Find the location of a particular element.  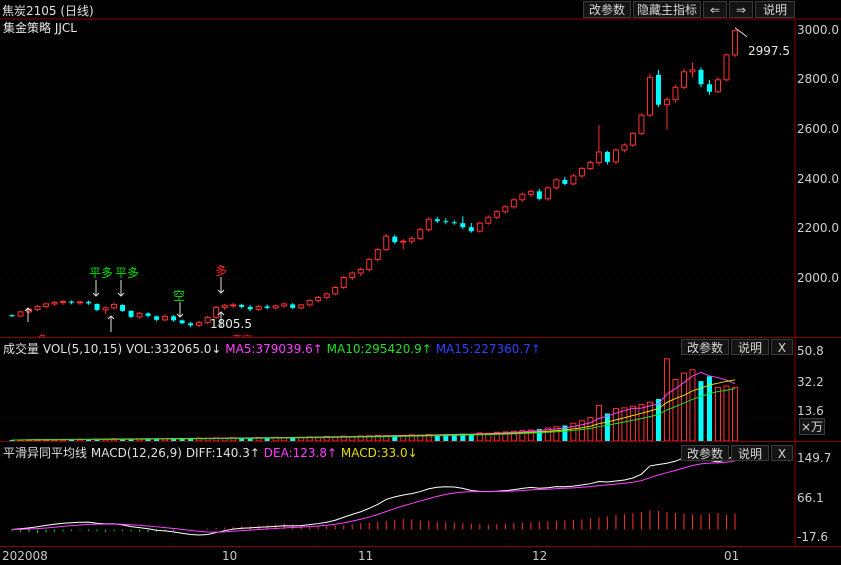

macd-tick: 66.1 is located at coordinates (810, 498).